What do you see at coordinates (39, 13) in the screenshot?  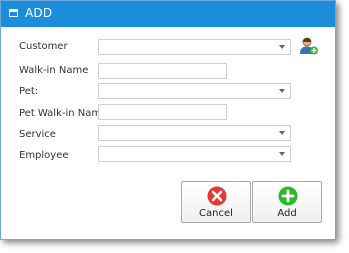 I see `dialog-title: ADD` at bounding box center [39, 13].